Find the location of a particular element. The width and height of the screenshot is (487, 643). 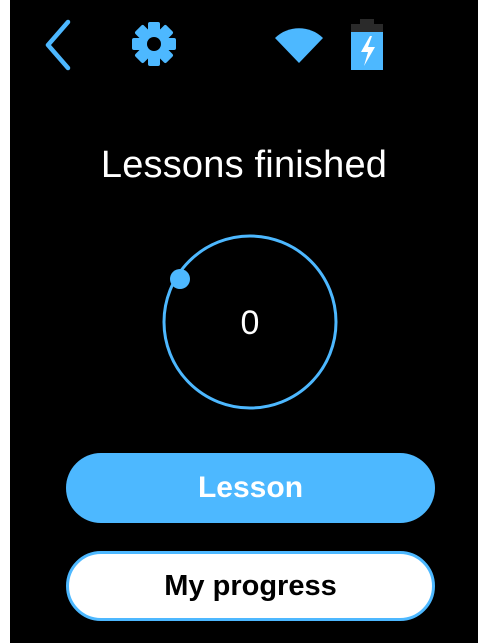

progress-indicator-dot is located at coordinates (180, 279).